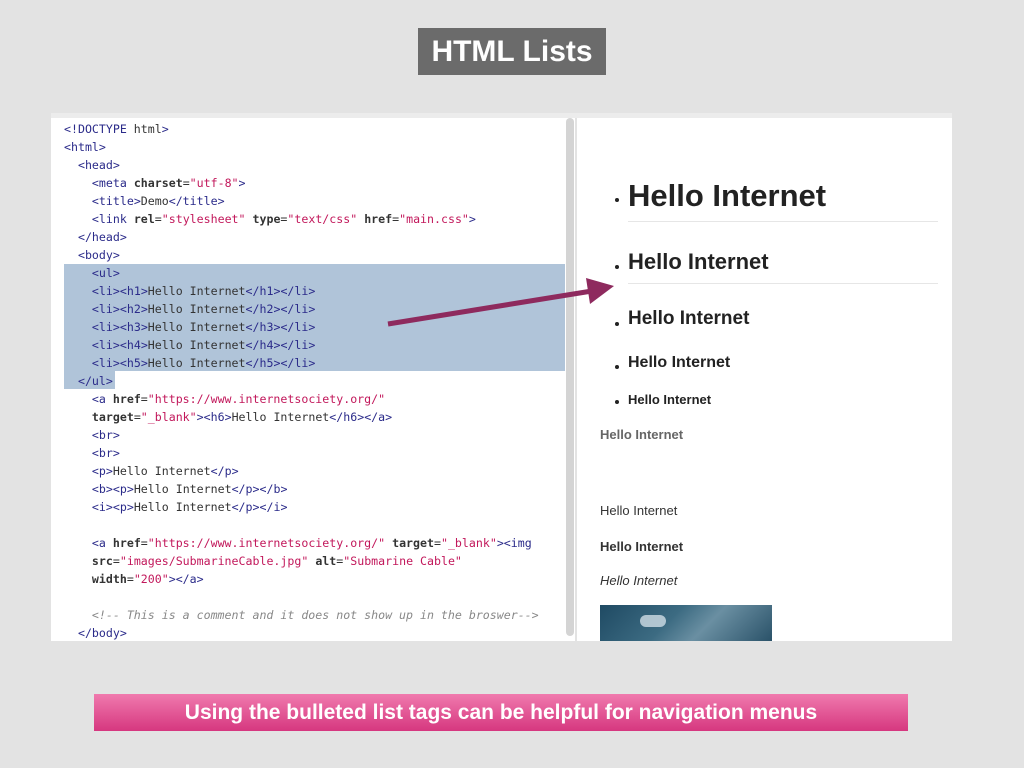  What do you see at coordinates (490, 307) in the screenshot?
I see `arrow-shaft` at bounding box center [490, 307].